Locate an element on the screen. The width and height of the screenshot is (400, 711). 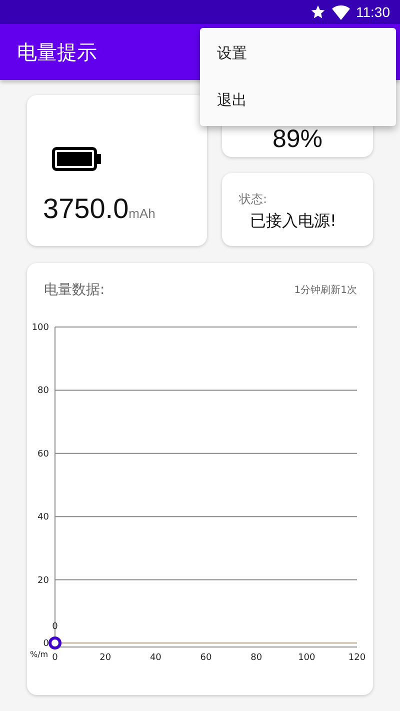
data-label: 0 is located at coordinates (55, 627).